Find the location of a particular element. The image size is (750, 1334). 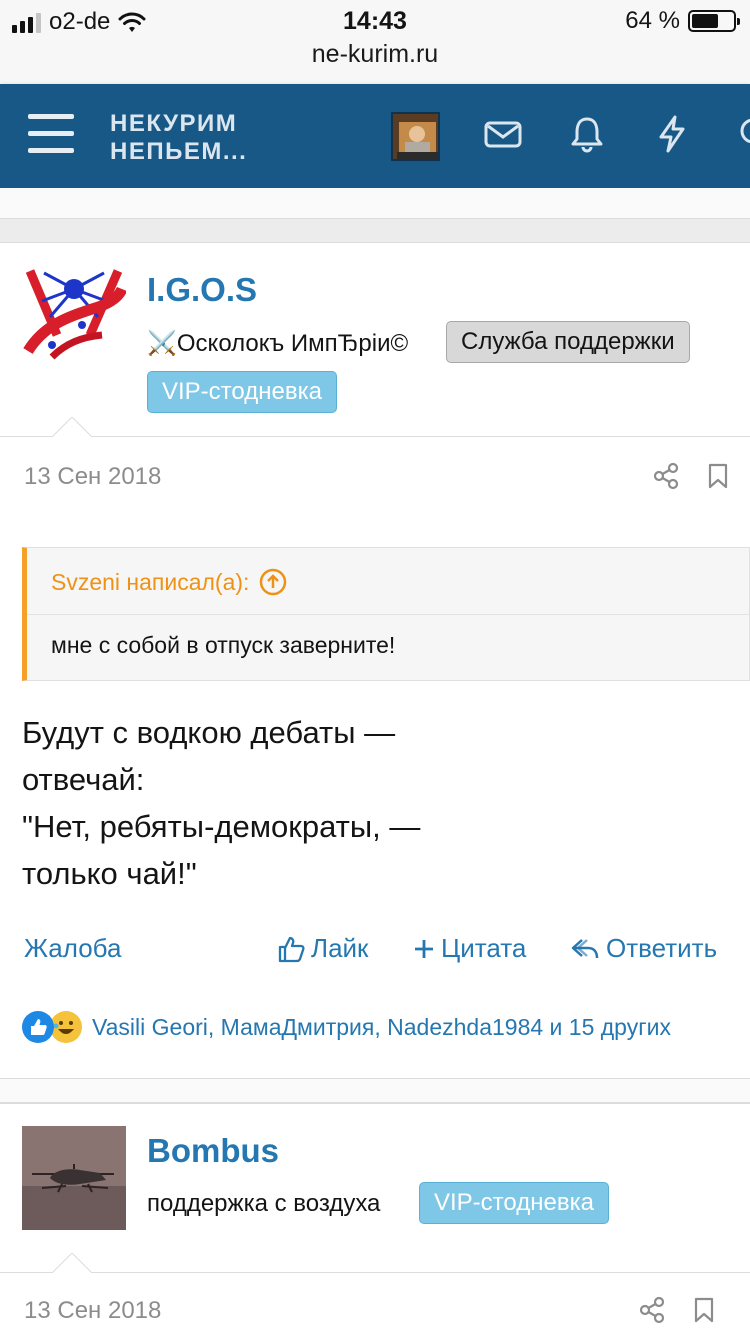

quote-author-label: Svzeni написал(а): is located at coordinates (150, 581).